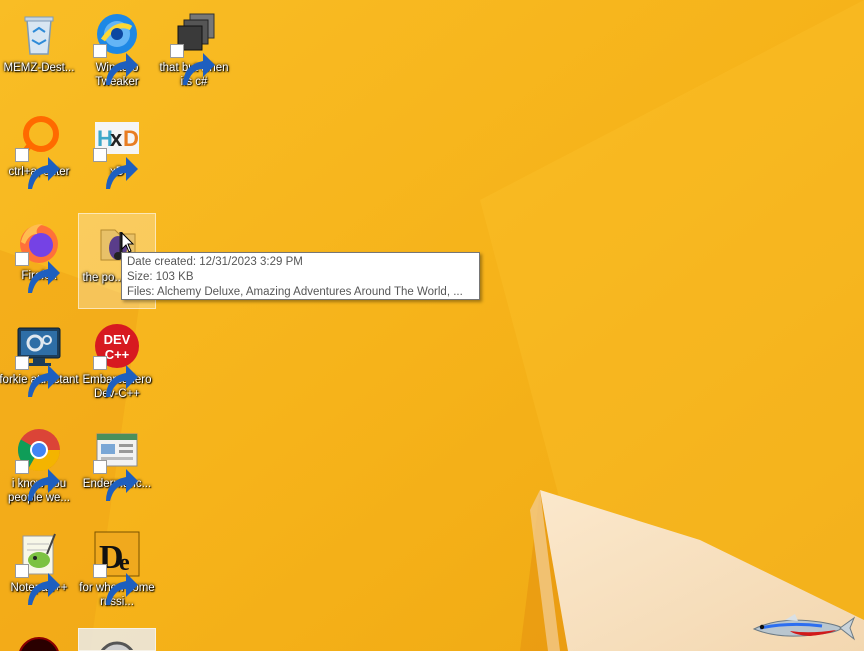 The height and width of the screenshot is (651, 864). I want to click on desktop-icon-firefox: Firefox, so click(39, 260).